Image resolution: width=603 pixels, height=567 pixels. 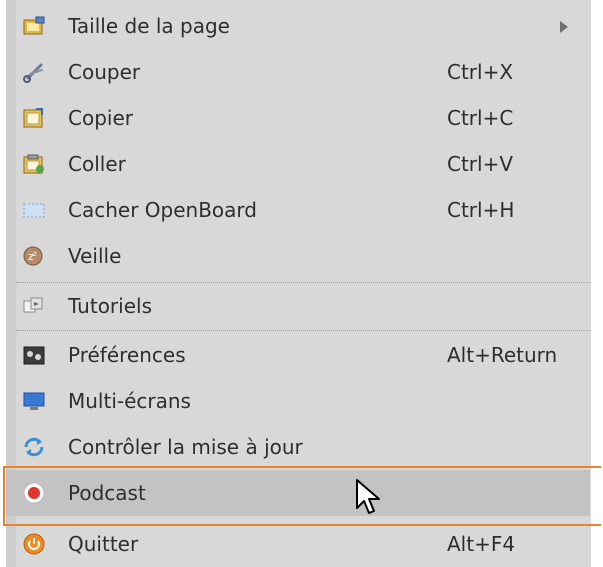 What do you see at coordinates (369, 498) in the screenshot?
I see `mouse-pointer-icon` at bounding box center [369, 498].